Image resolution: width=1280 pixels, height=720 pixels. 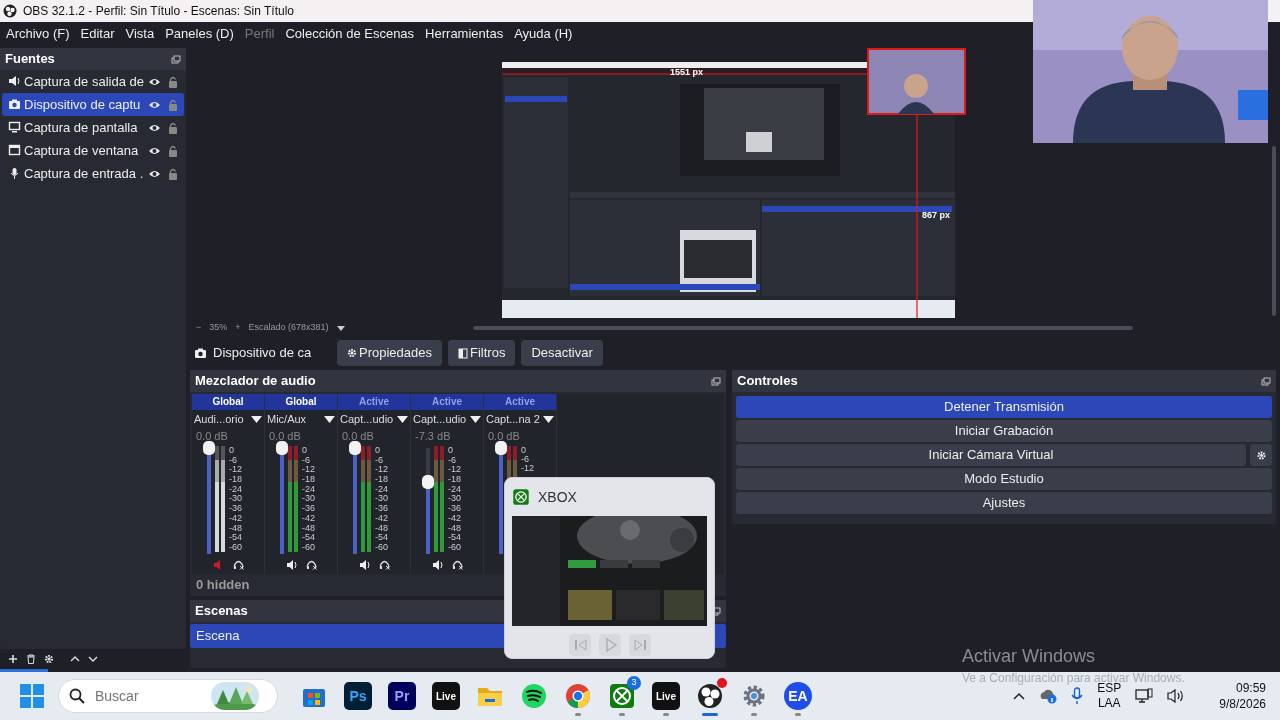 What do you see at coordinates (235, 528) in the screenshot?
I see `scale-label: -48` at bounding box center [235, 528].